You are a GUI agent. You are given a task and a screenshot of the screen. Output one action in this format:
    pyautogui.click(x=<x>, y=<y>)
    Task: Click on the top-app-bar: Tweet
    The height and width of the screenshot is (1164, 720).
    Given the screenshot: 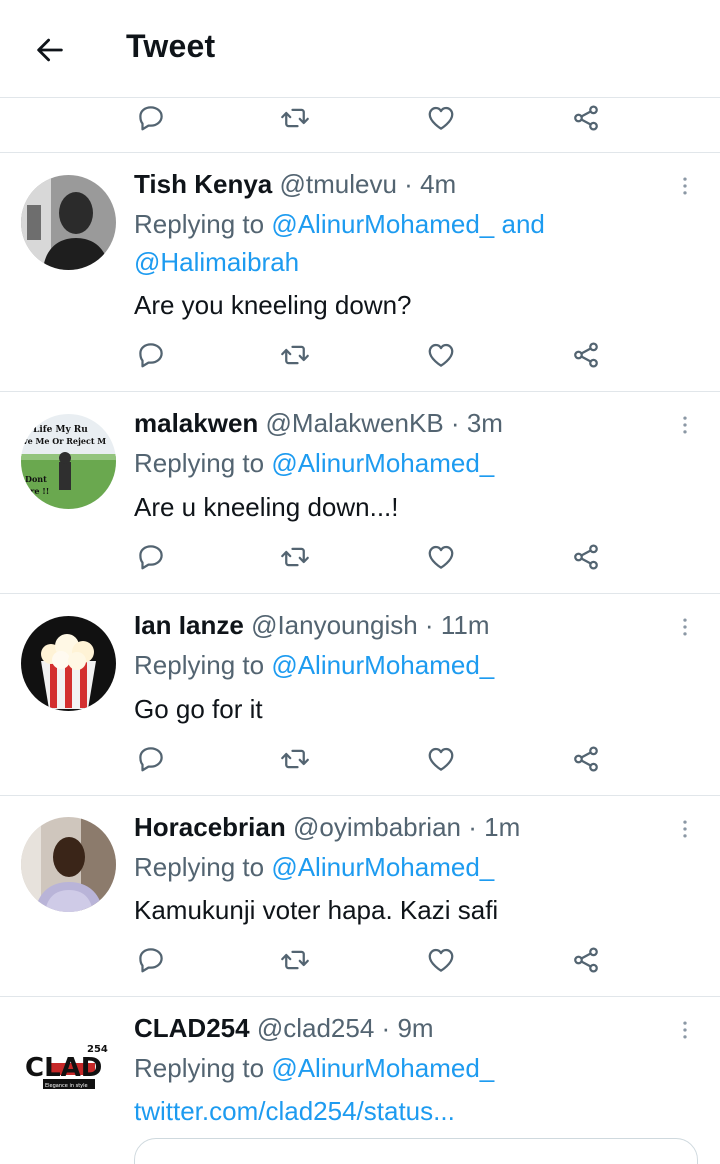 What is the action you would take?
    pyautogui.click(x=360, y=49)
    